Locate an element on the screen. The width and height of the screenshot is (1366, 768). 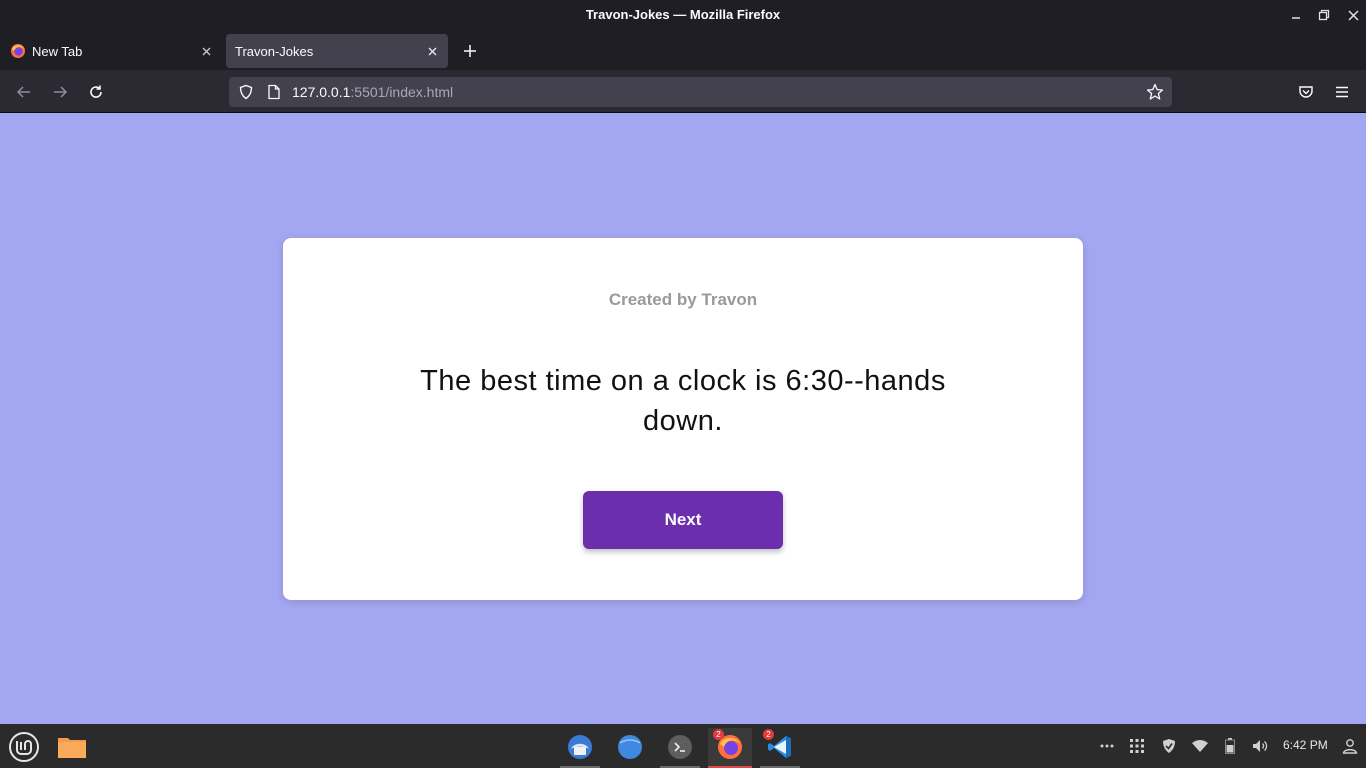
user-icon is located at coordinates (1350, 746).